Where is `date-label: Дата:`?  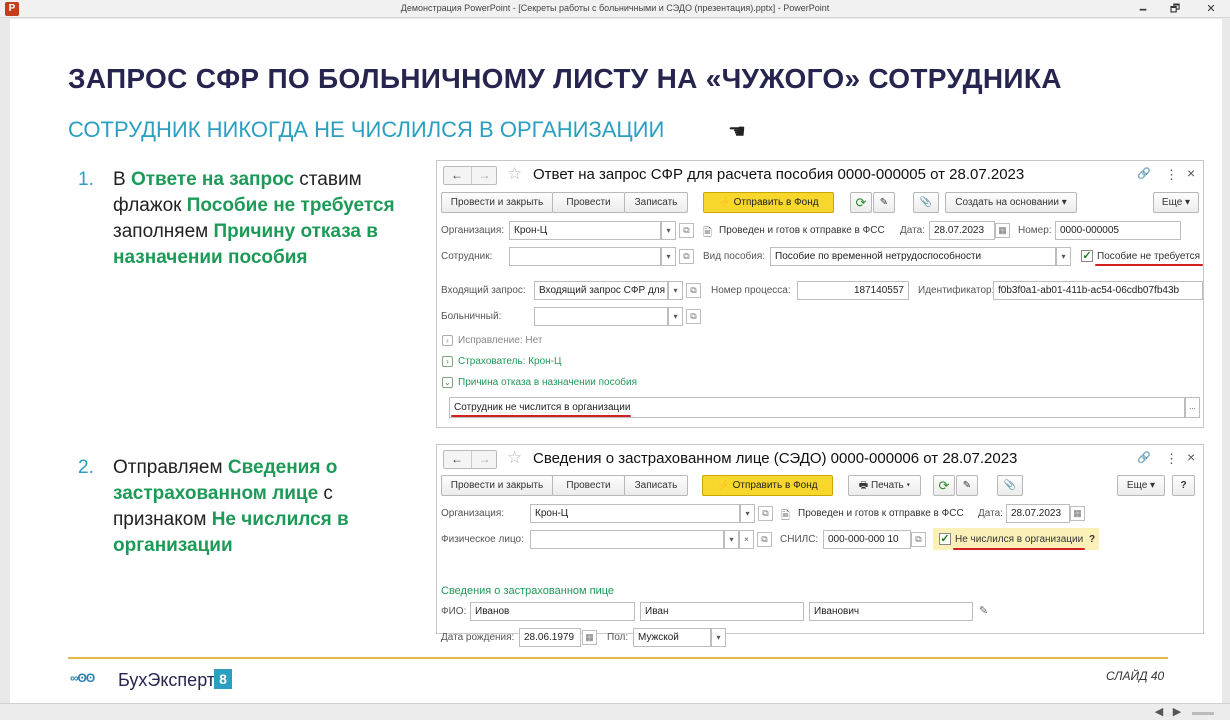 date-label: Дата: is located at coordinates (990, 513).